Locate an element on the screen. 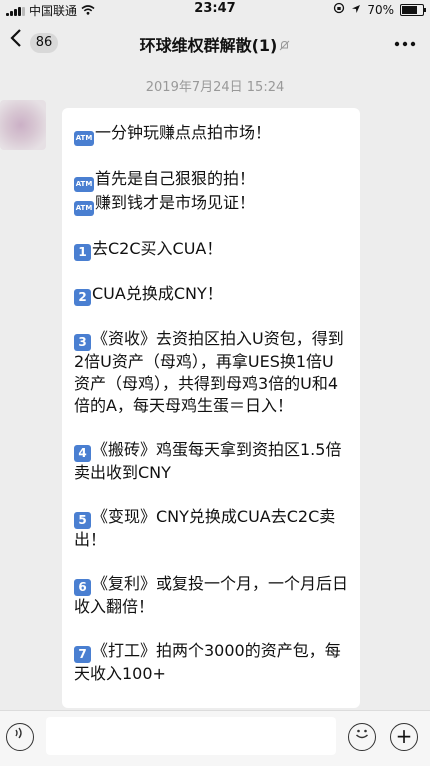 Image resolution: width=430 pixels, height=766 pixels. message-line: ATM 赚到钱才是市场见证！ is located at coordinates (211, 204).